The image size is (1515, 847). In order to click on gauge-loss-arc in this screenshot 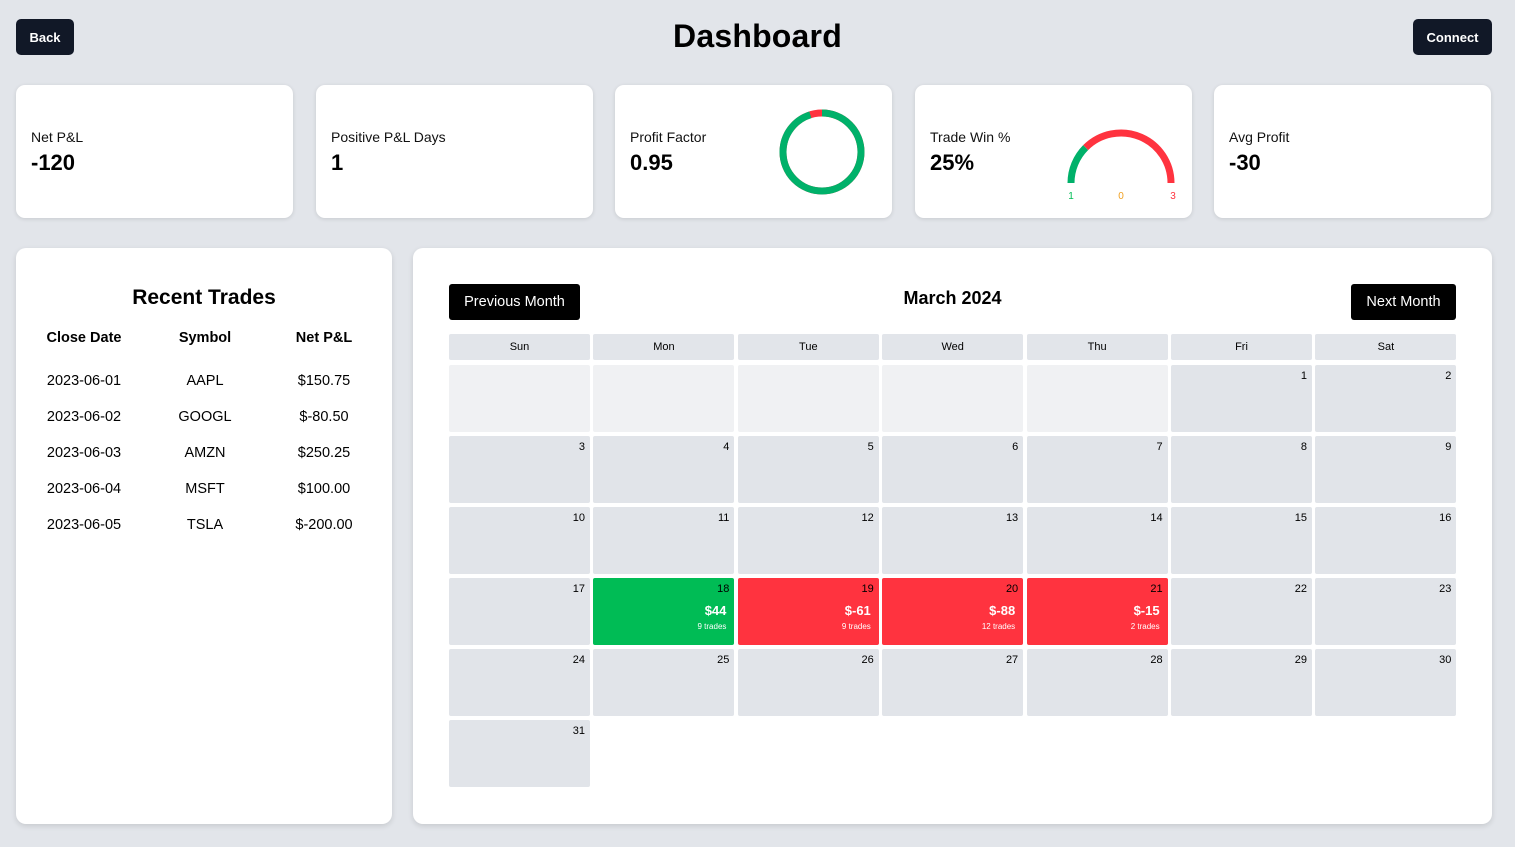, I will do `click(1129, 156)`.